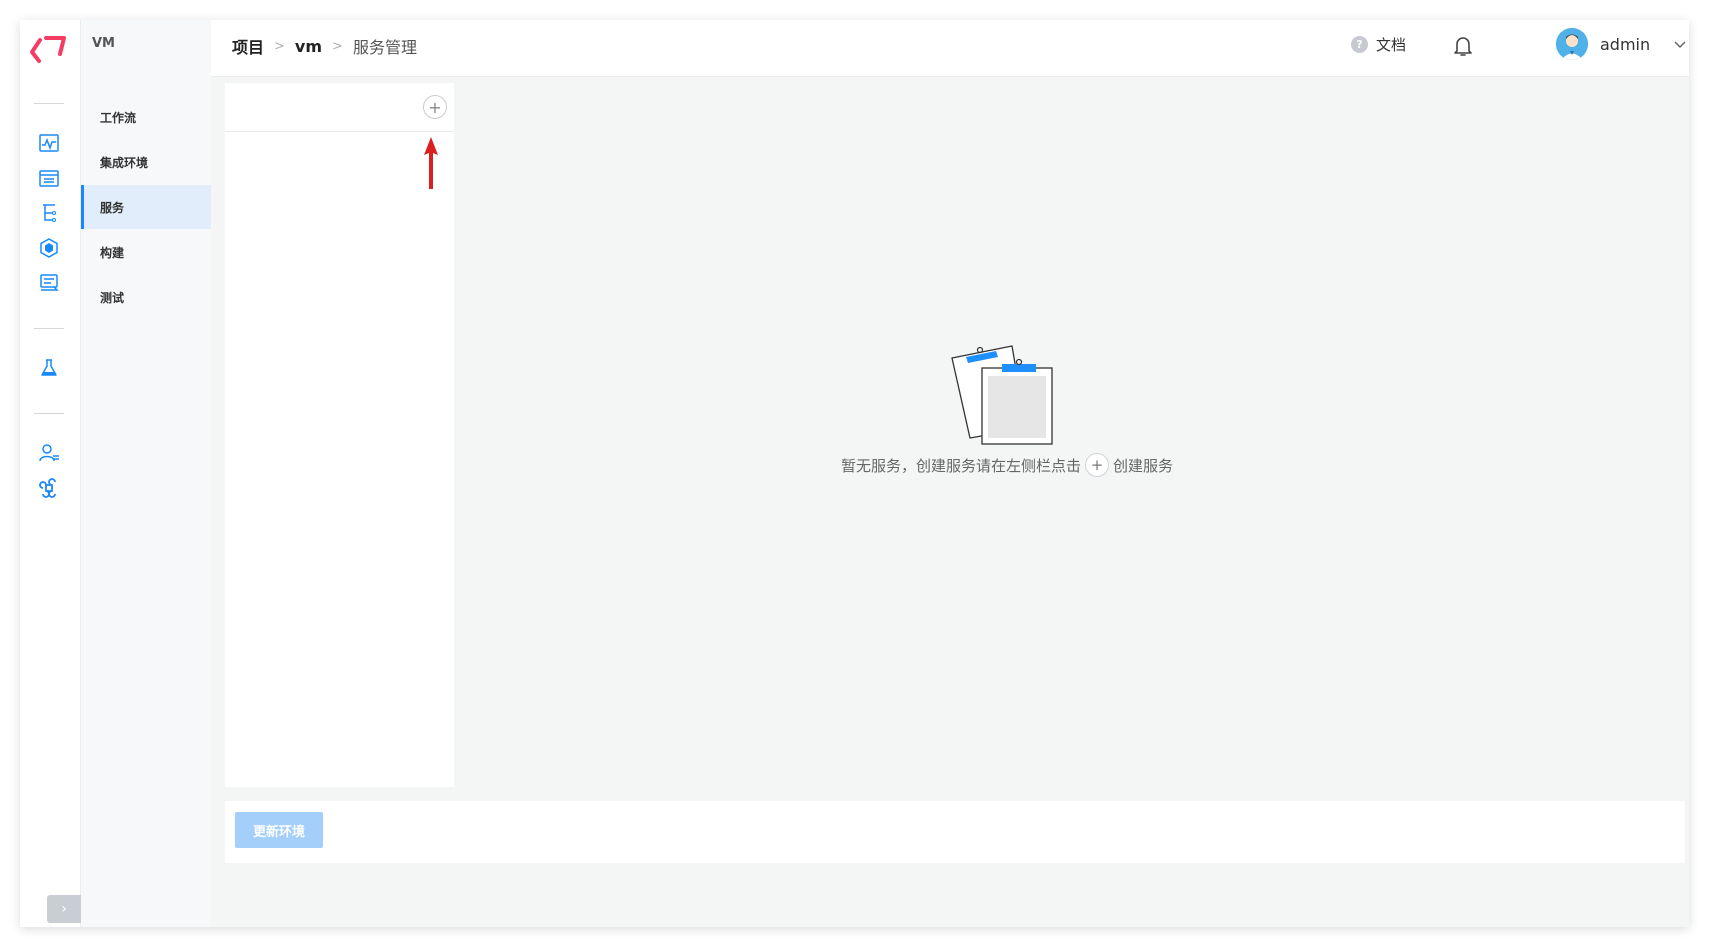 The image size is (1709, 947). Describe the element at coordinates (961, 465) in the screenshot. I see `empty-text-before: 暂无服务，创建服务请在左侧栏点击` at that location.